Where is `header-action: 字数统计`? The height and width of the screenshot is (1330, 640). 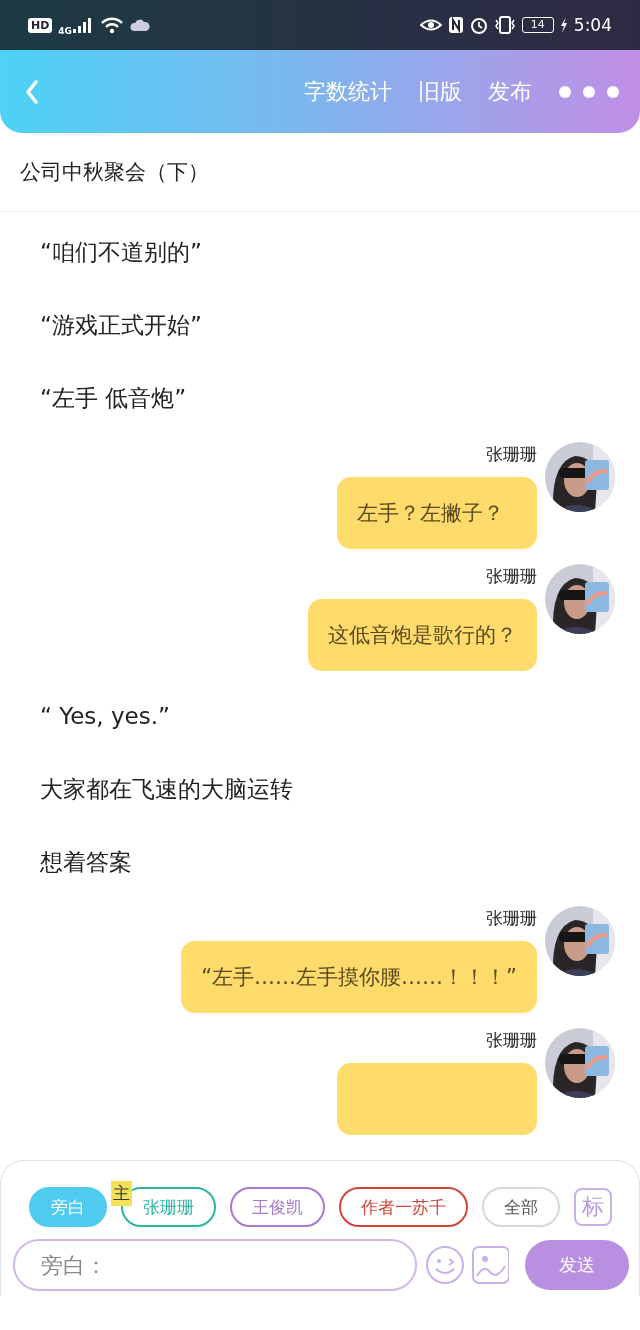
header-action: 字数统计 is located at coordinates (348, 91).